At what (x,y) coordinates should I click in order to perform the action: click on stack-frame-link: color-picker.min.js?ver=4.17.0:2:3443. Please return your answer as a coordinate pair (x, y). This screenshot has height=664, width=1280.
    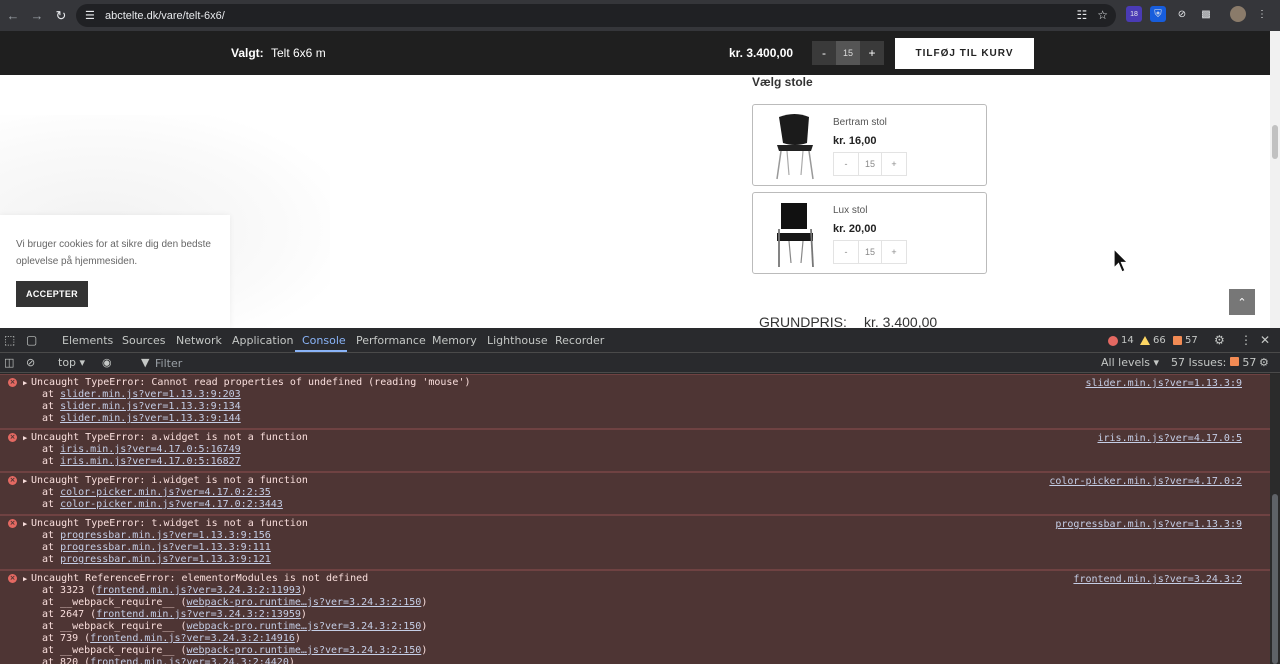
    Looking at the image, I should click on (171, 504).